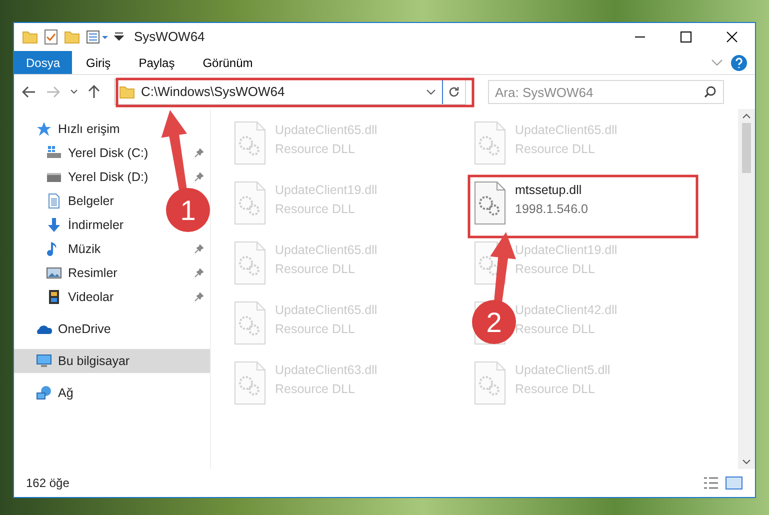 The image size is (769, 515). What do you see at coordinates (686, 37) in the screenshot?
I see `maximize-icon` at bounding box center [686, 37].